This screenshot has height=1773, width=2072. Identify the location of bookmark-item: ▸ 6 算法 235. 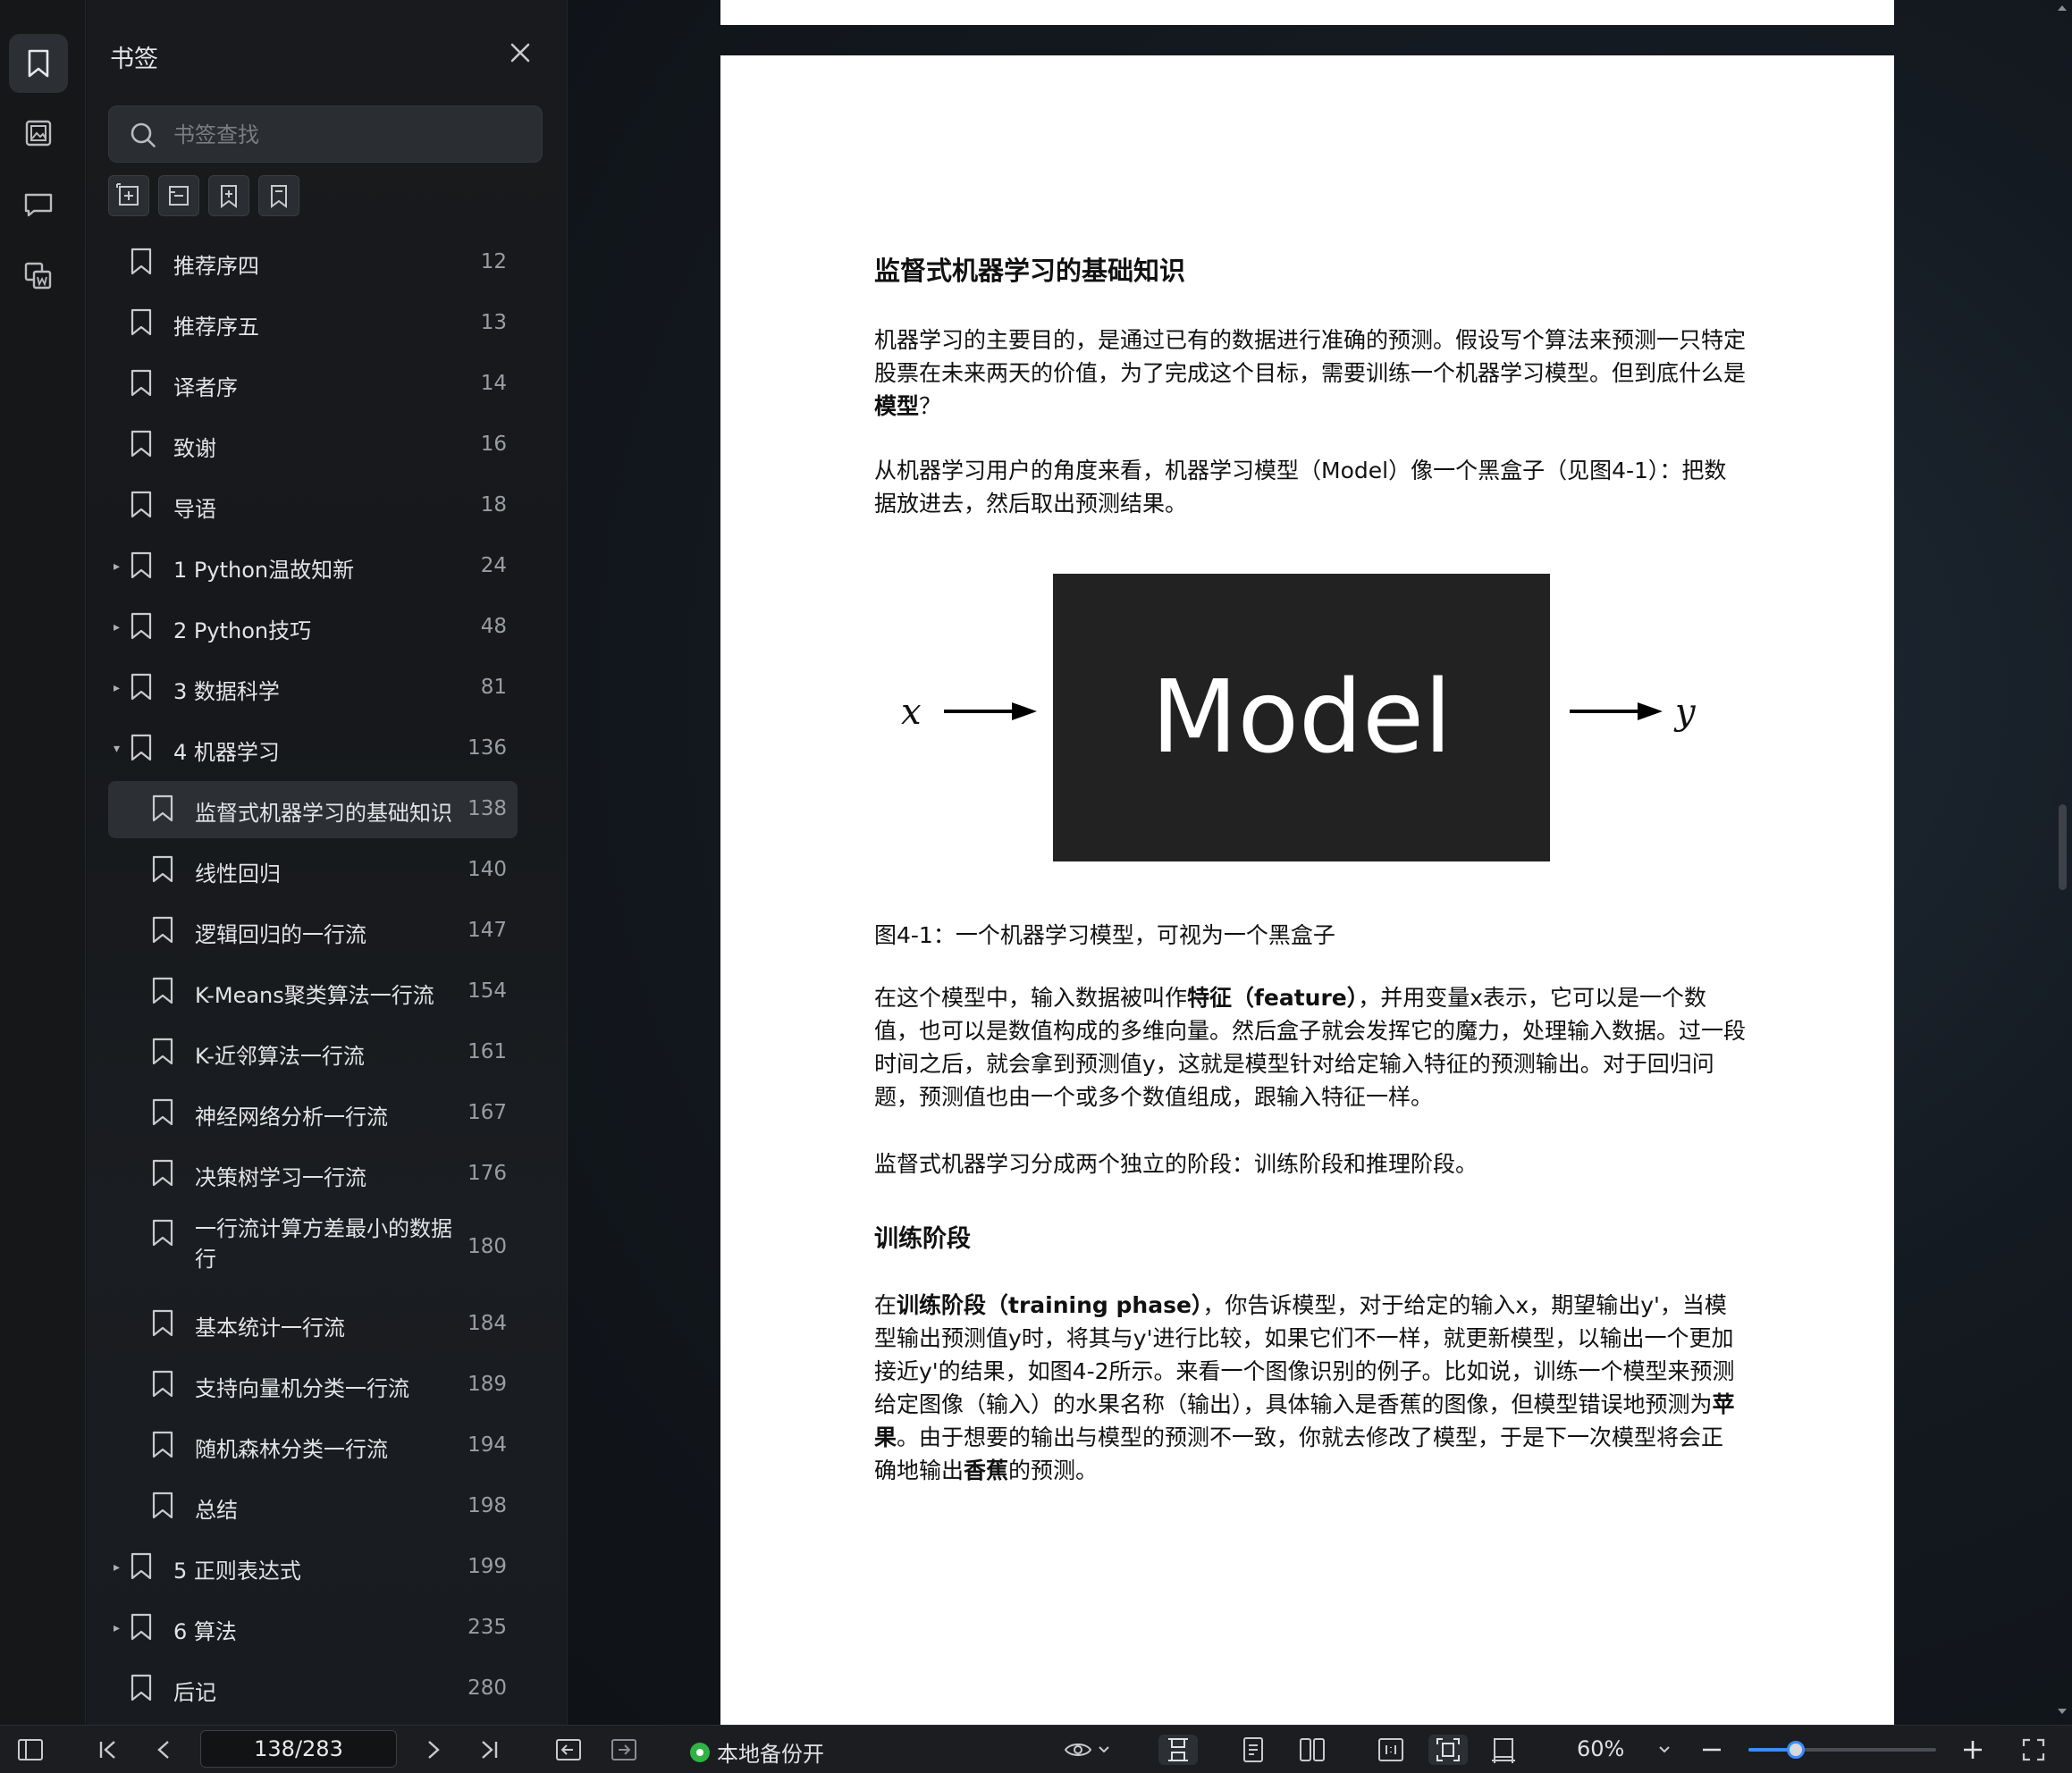
(319, 1628).